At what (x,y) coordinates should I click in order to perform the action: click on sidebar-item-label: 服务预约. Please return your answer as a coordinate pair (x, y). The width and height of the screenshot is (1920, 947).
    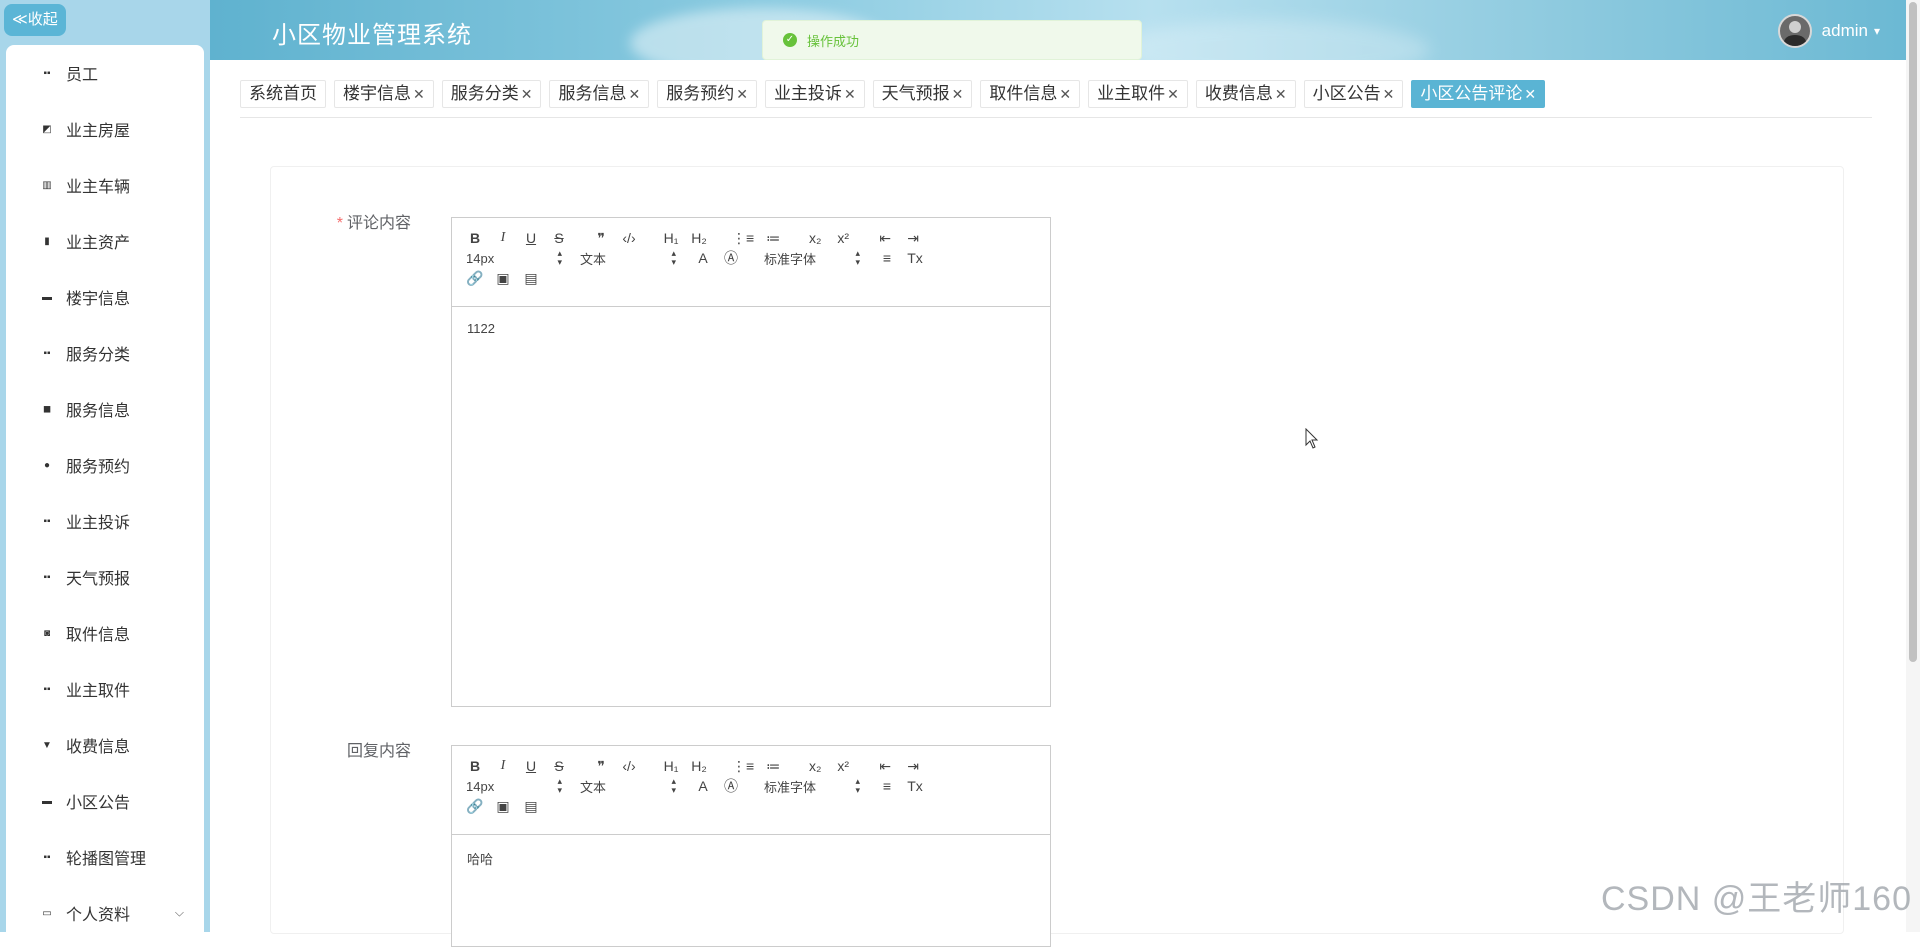
    Looking at the image, I should click on (98, 467).